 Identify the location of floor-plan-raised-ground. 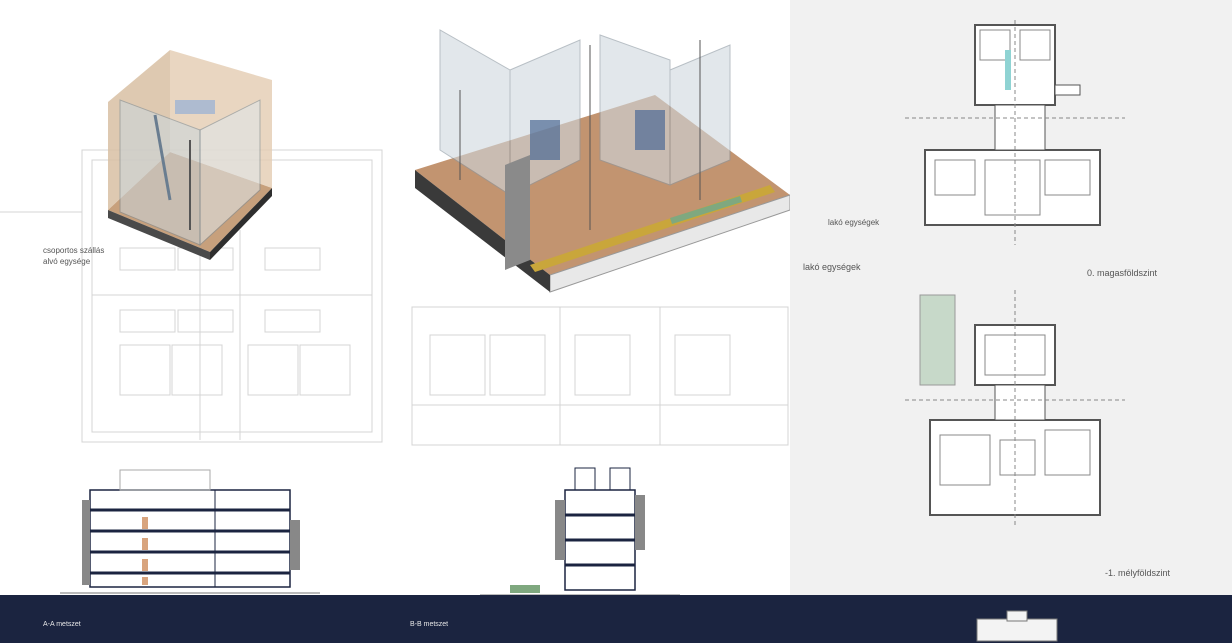
(1015, 132).